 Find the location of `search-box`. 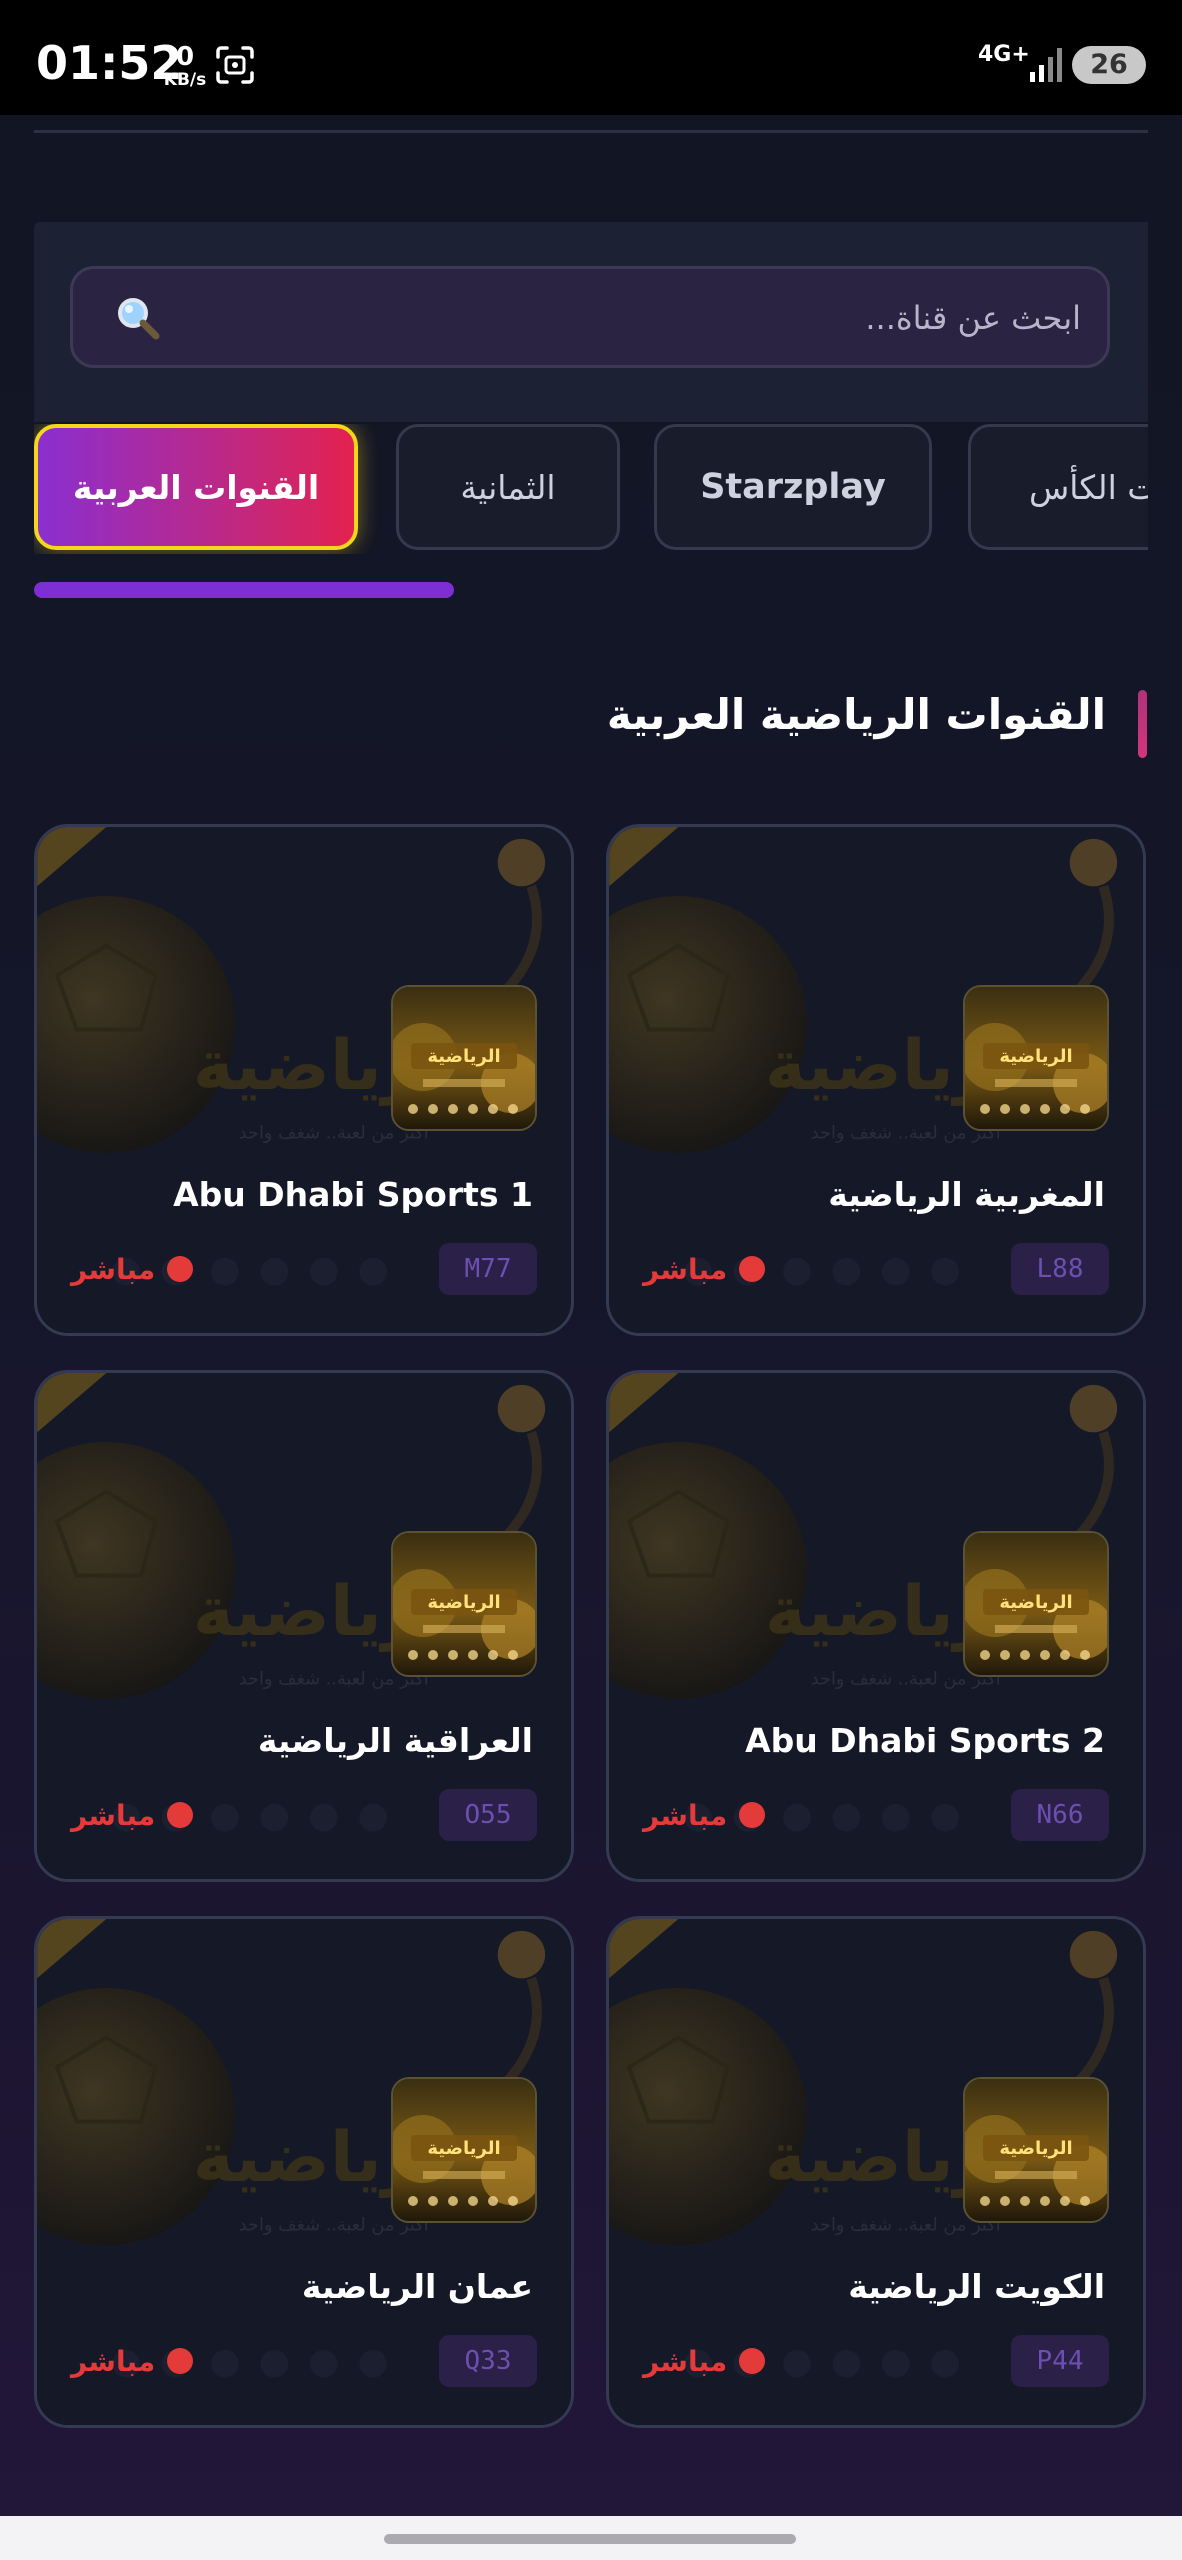

search-box is located at coordinates (590, 317).